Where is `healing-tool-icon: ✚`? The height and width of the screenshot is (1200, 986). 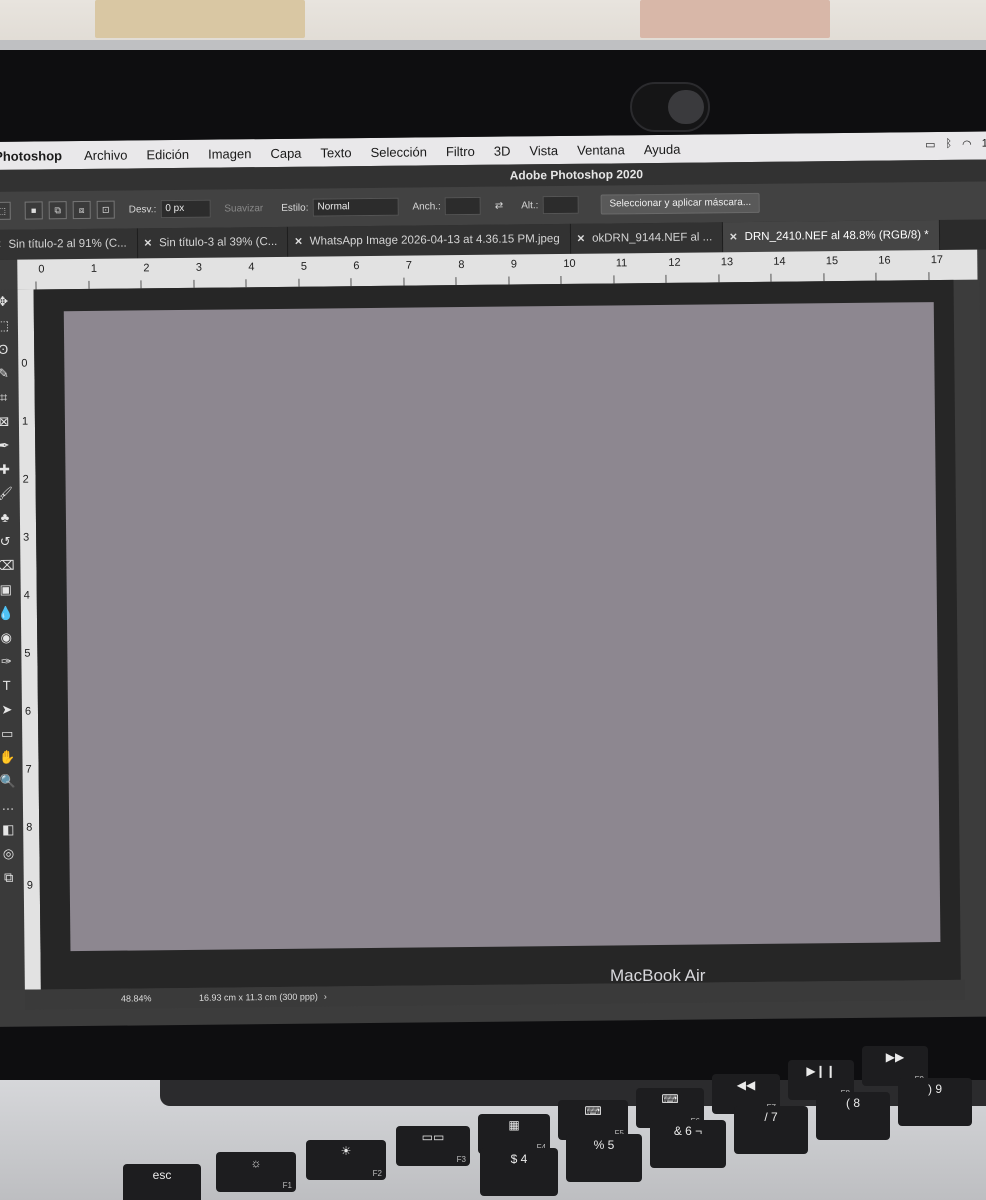
healing-tool-icon: ✚ is located at coordinates (10, 470).